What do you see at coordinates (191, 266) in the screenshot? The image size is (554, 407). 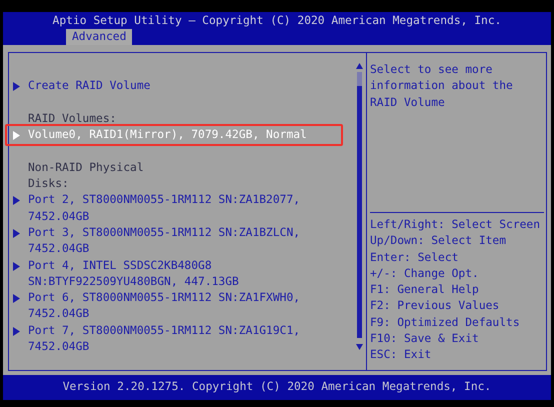 I see `menu-item: Port 4, INTEL SSDSC2KB480G8` at bounding box center [191, 266].